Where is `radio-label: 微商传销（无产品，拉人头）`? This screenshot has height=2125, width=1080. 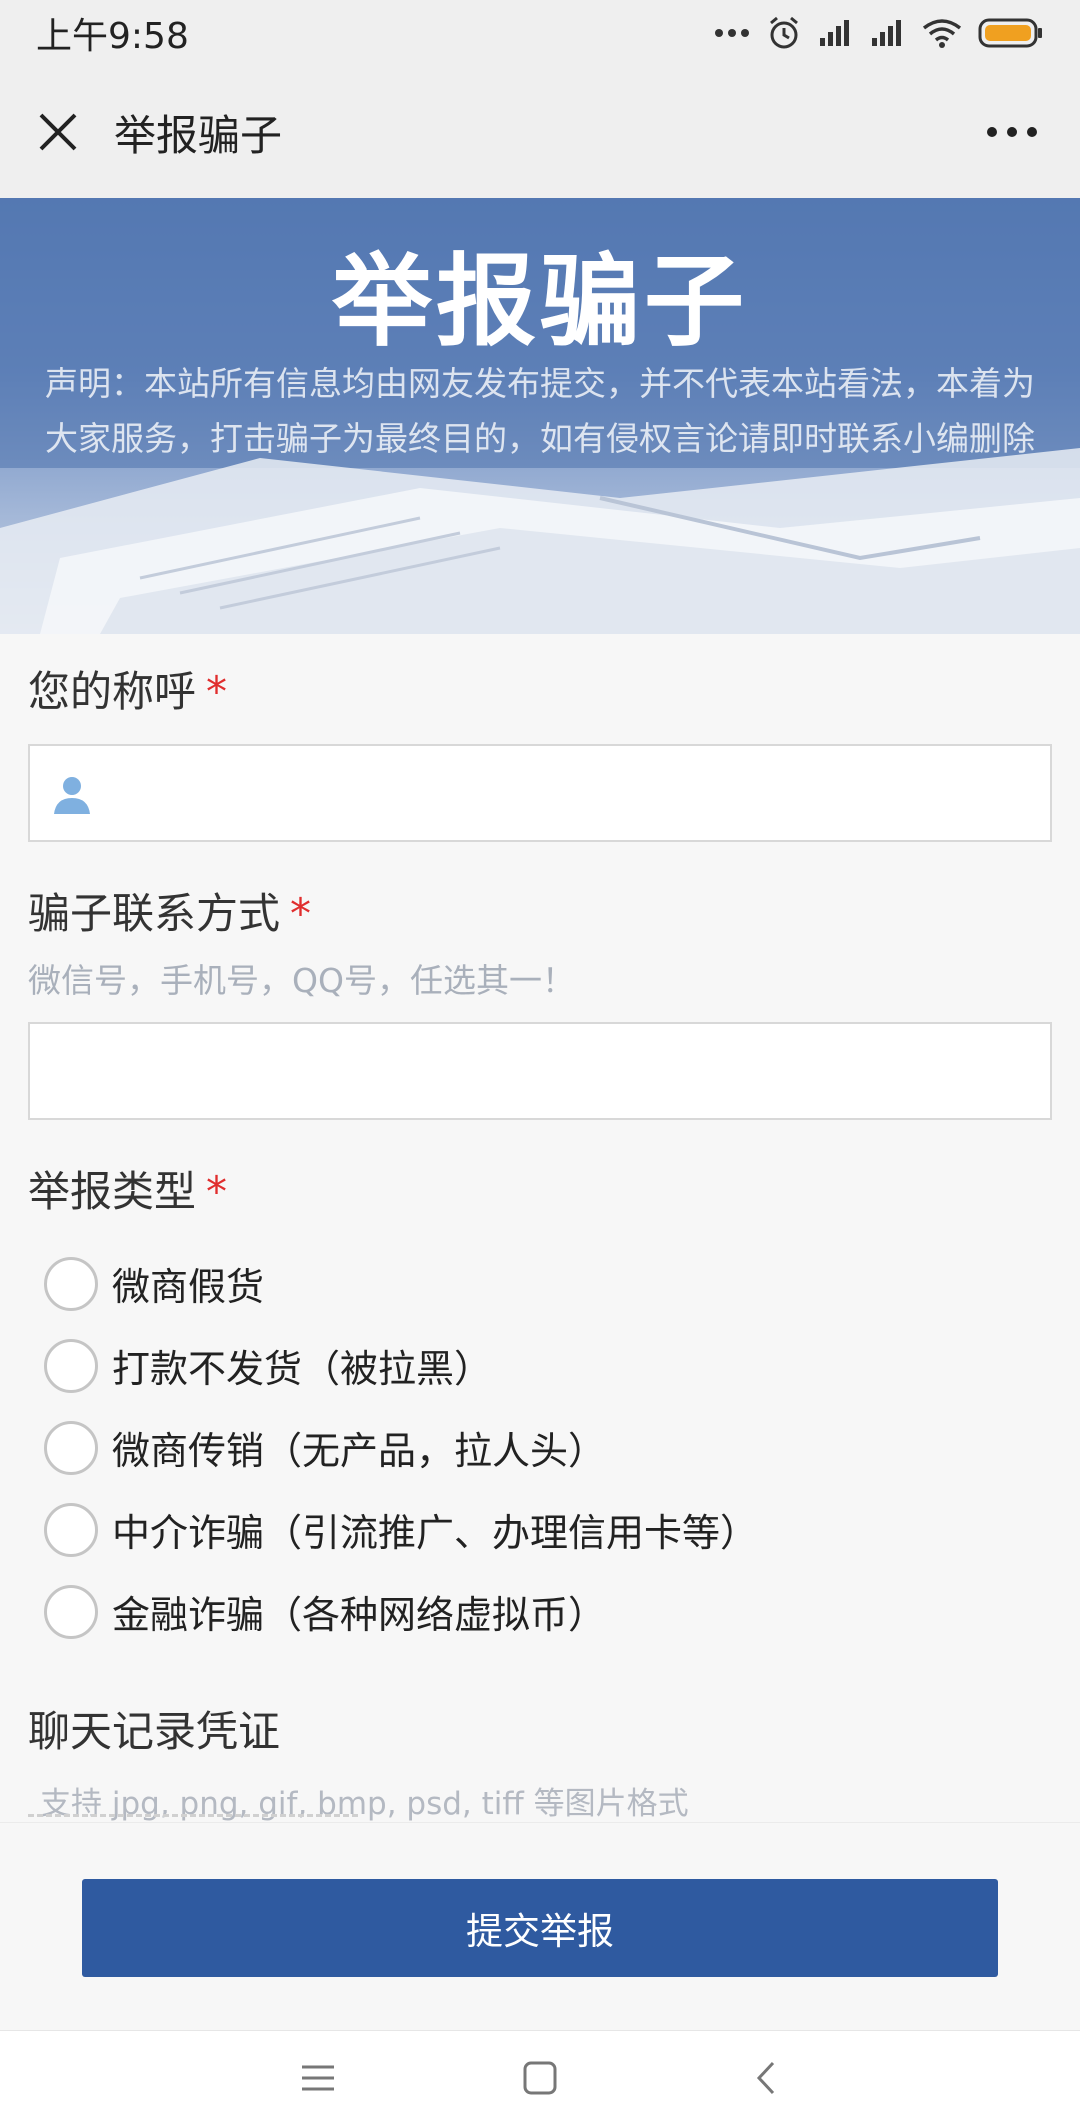 radio-label: 微商传销（无产品，拉人头） is located at coordinates (359, 1451).